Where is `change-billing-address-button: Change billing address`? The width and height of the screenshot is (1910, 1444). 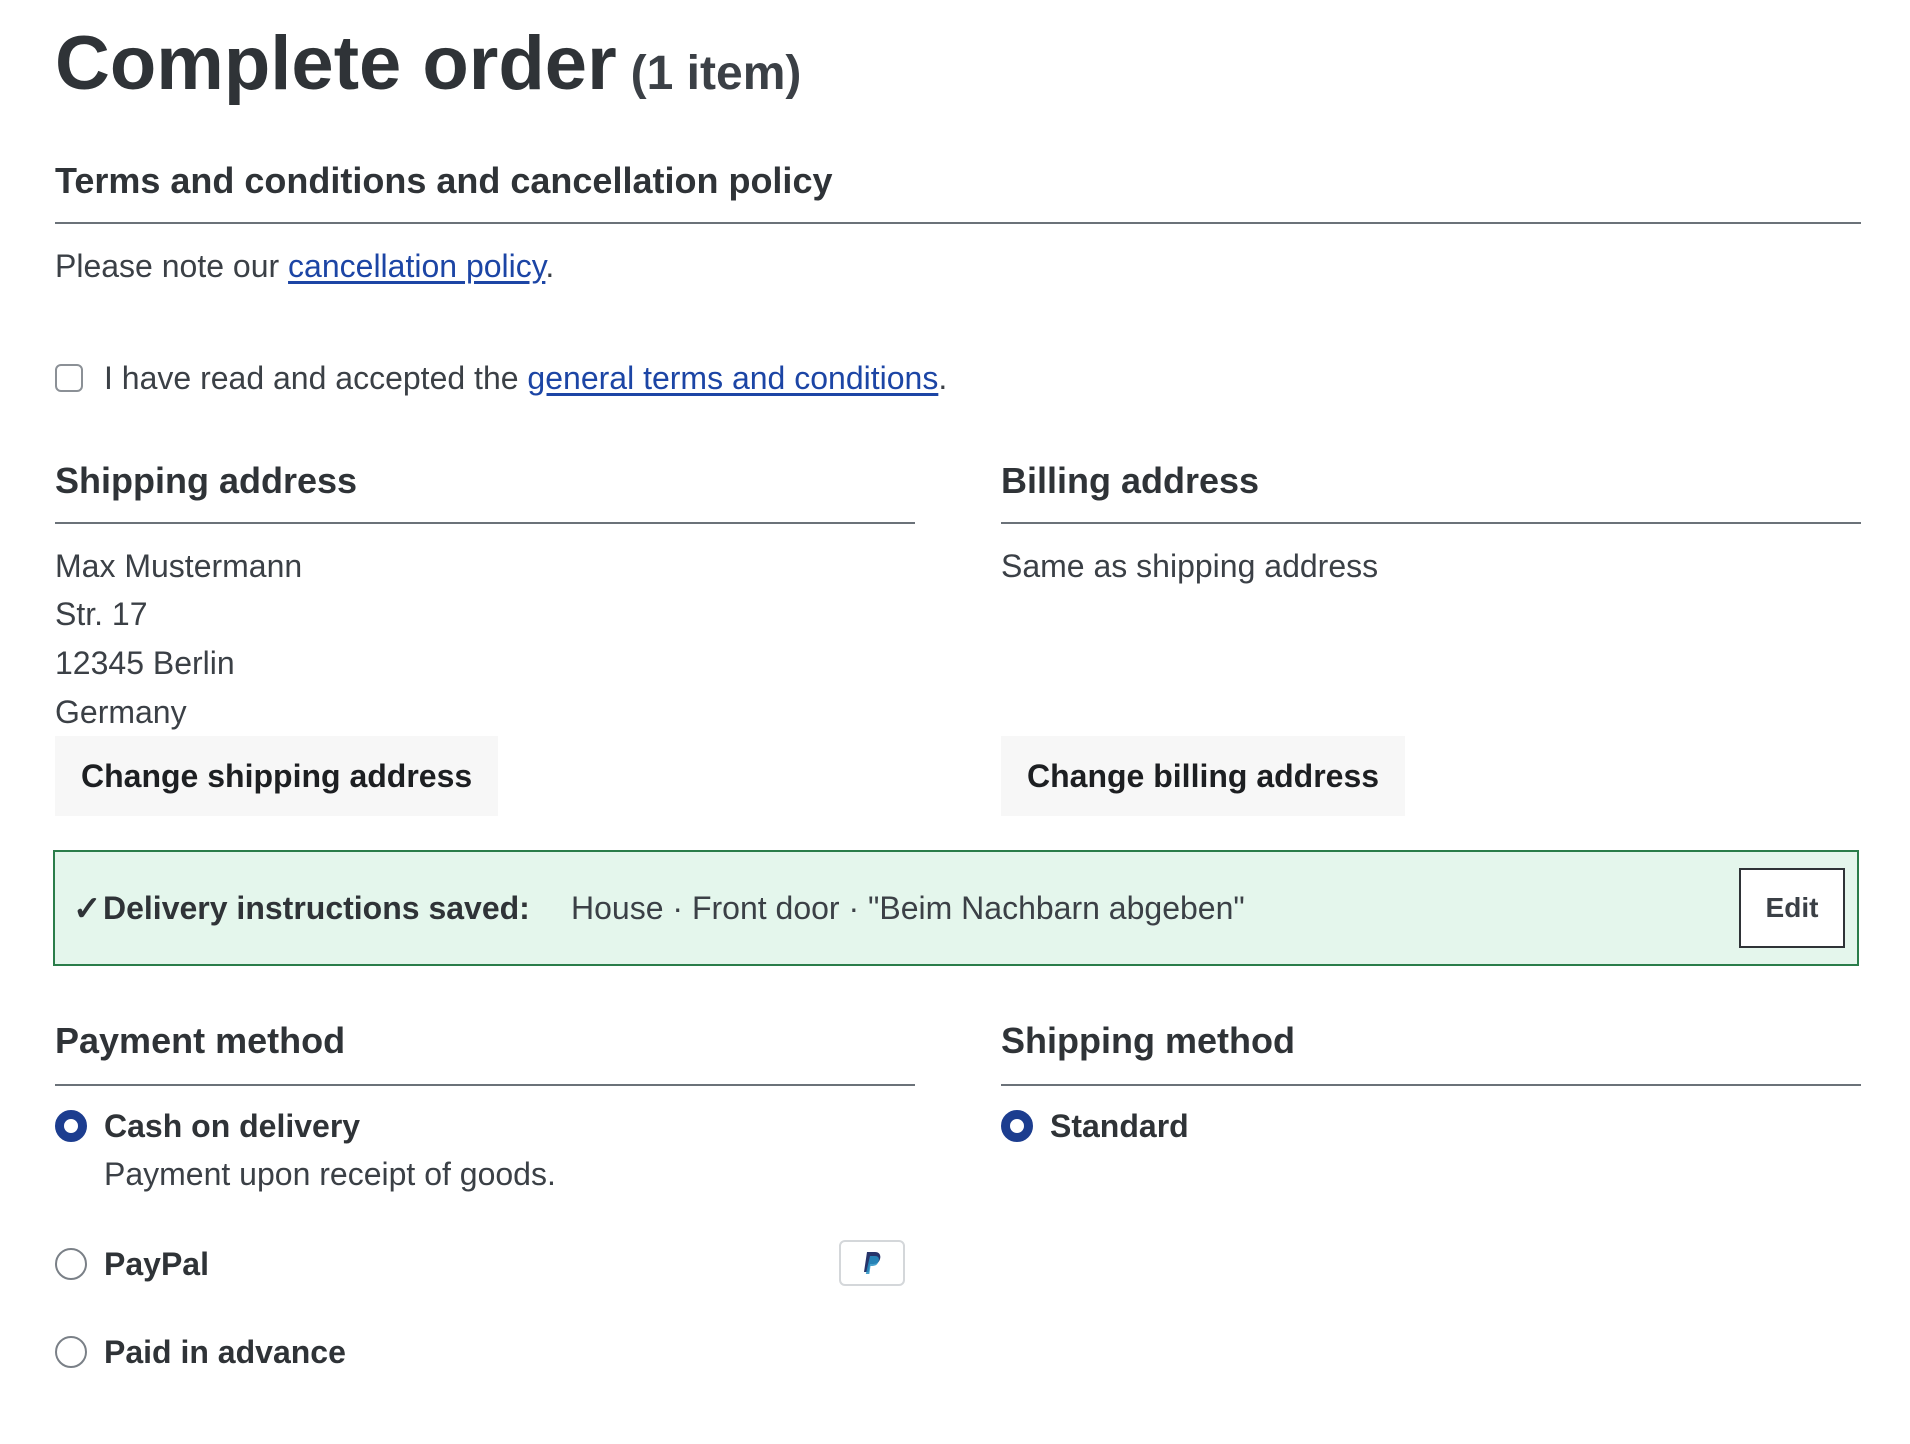 change-billing-address-button: Change billing address is located at coordinates (1203, 776).